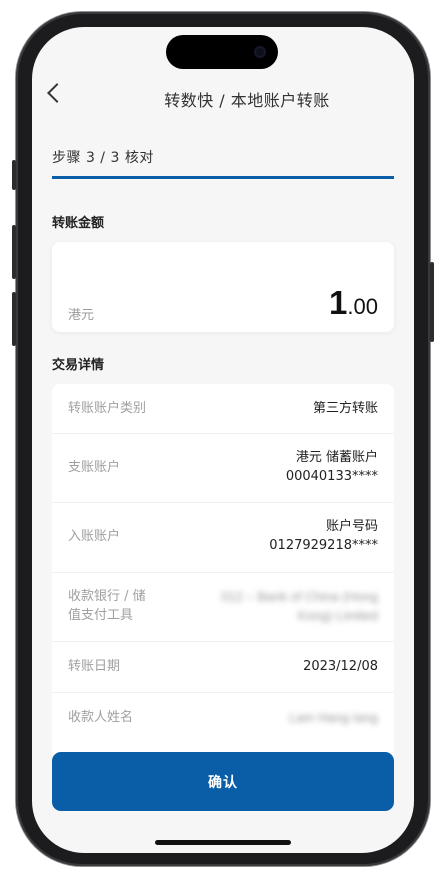 This screenshot has width=448, height=880. Describe the element at coordinates (107, 606) in the screenshot. I see `detail-label: 收款银行 / 储 值支付工具` at that location.